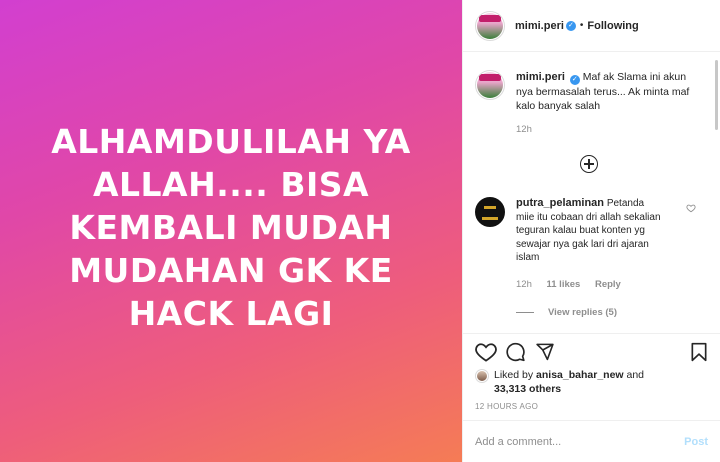  I want to click on caption-avatar, so click(490, 85).